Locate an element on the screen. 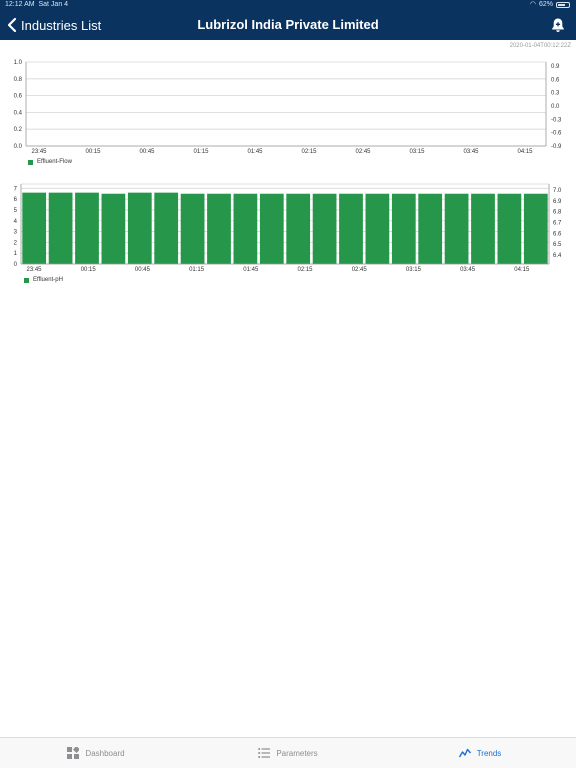  trends-icon is located at coordinates (464, 753).